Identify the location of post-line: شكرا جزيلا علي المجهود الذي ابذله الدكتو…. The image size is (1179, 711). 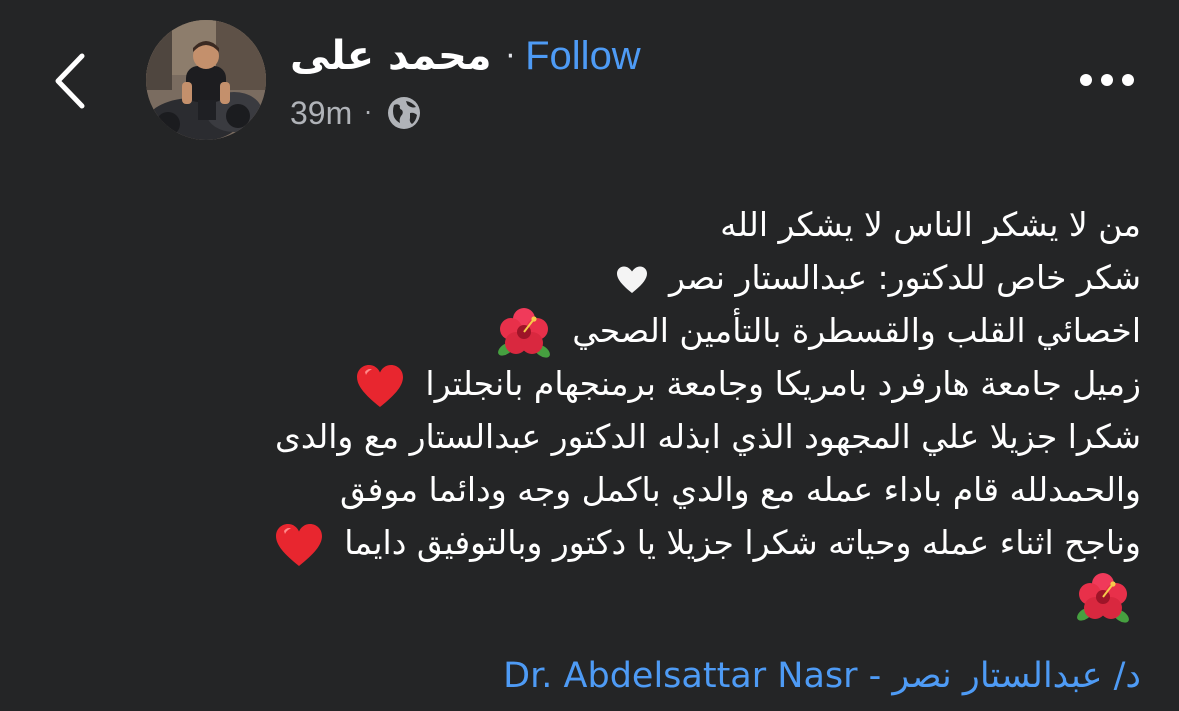
(586, 436).